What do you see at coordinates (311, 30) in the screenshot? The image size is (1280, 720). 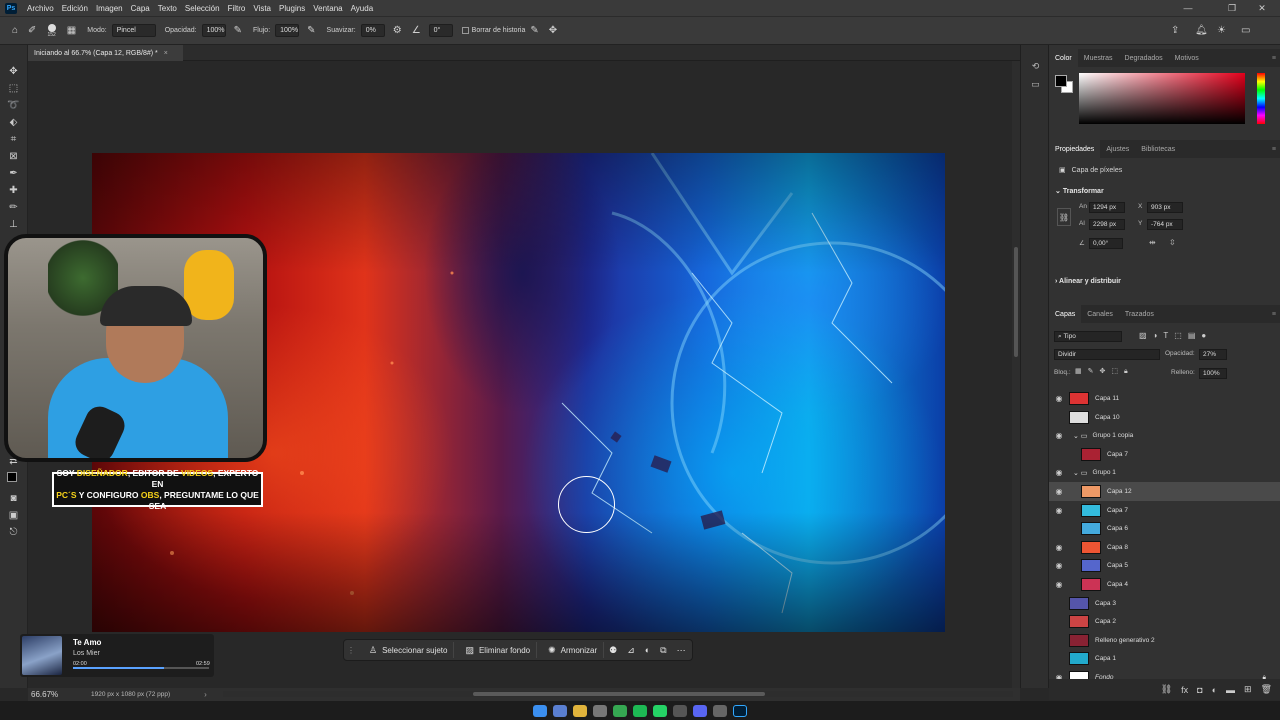 I see `airbrush-icon: ✎` at bounding box center [311, 30].